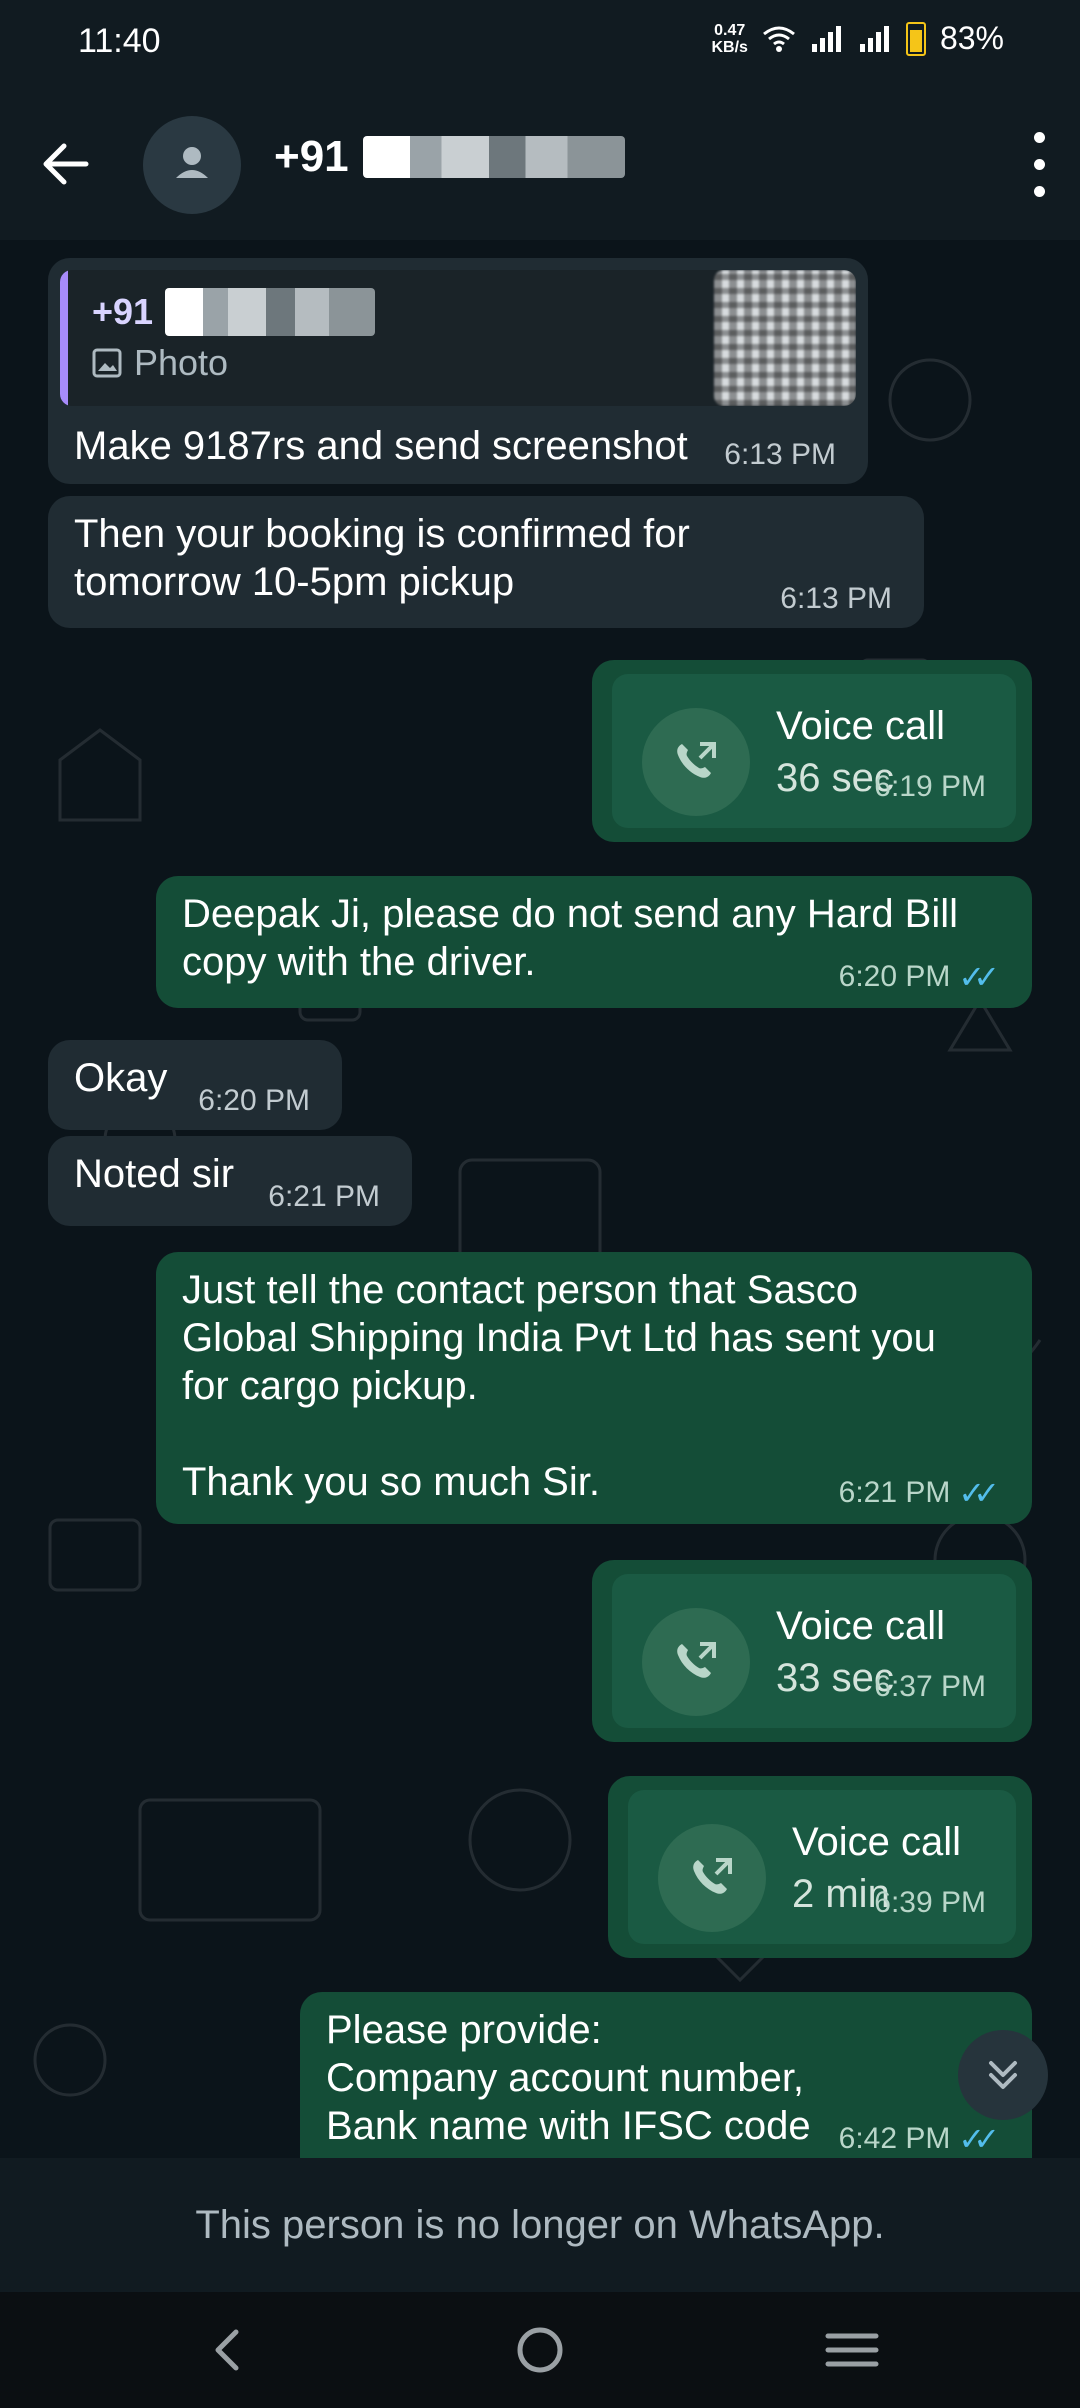 The image size is (1080, 2408). Describe the element at coordinates (540, 43) in the screenshot. I see `status-bar: 11:40 0.47 KB/s 83%` at that location.